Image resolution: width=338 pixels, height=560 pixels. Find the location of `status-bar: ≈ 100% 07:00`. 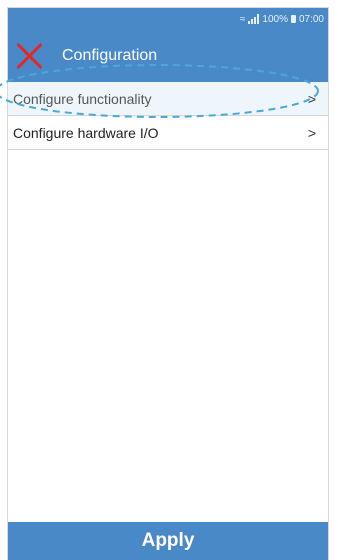

status-bar: ≈ 100% 07:00 is located at coordinates (168, 19).